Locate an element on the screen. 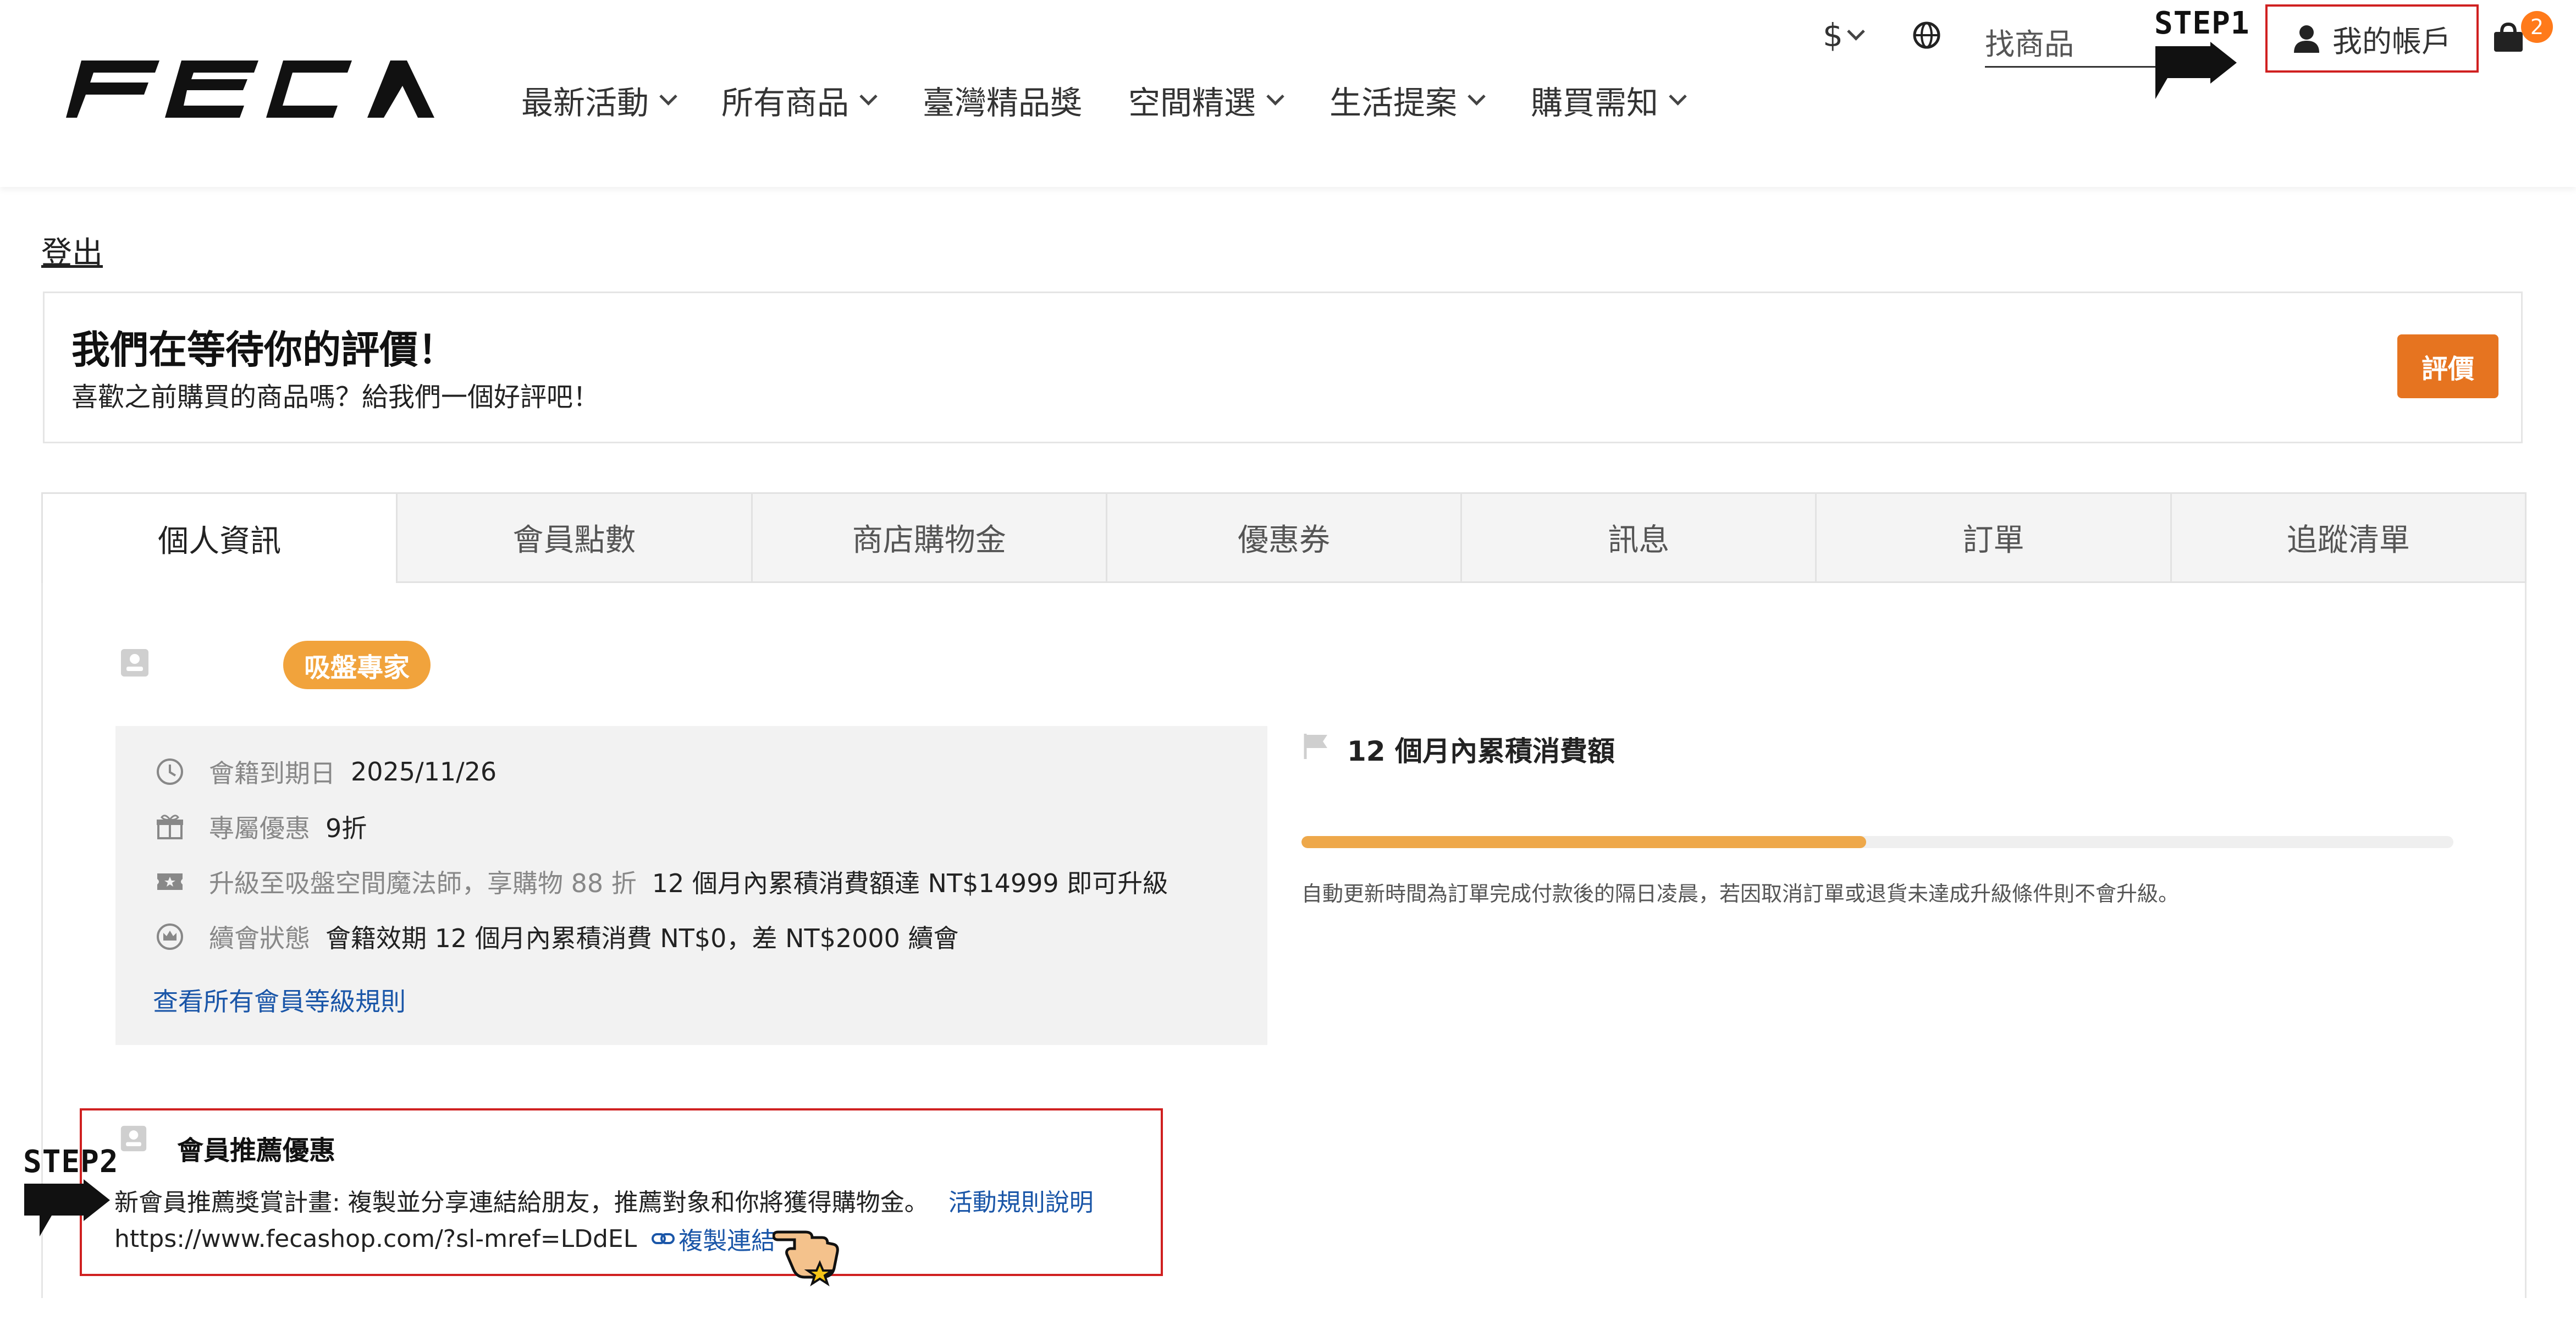  member-card-icon is located at coordinates (135, 663).